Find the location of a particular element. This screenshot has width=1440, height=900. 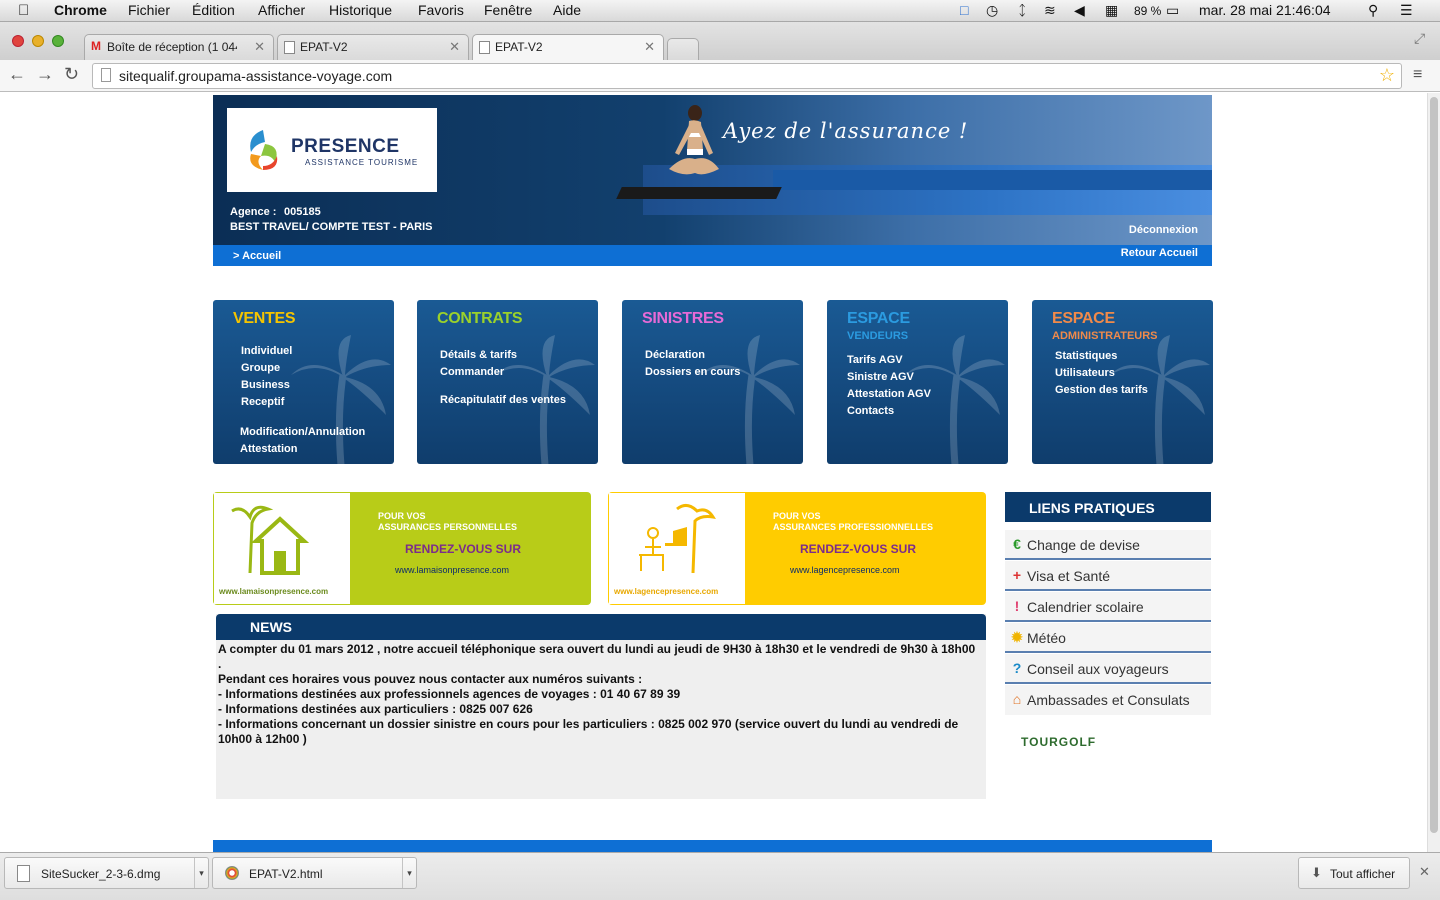

link-commander: Commander is located at coordinates (472, 372).